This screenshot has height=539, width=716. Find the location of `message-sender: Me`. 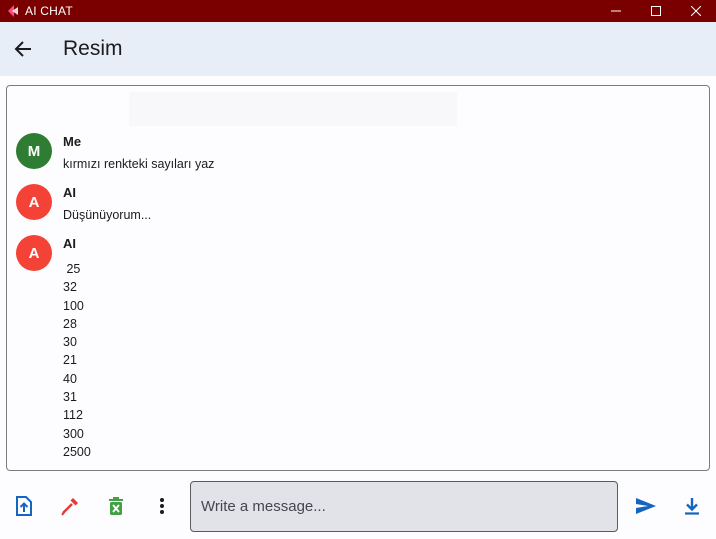

message-sender: Me is located at coordinates (72, 141).